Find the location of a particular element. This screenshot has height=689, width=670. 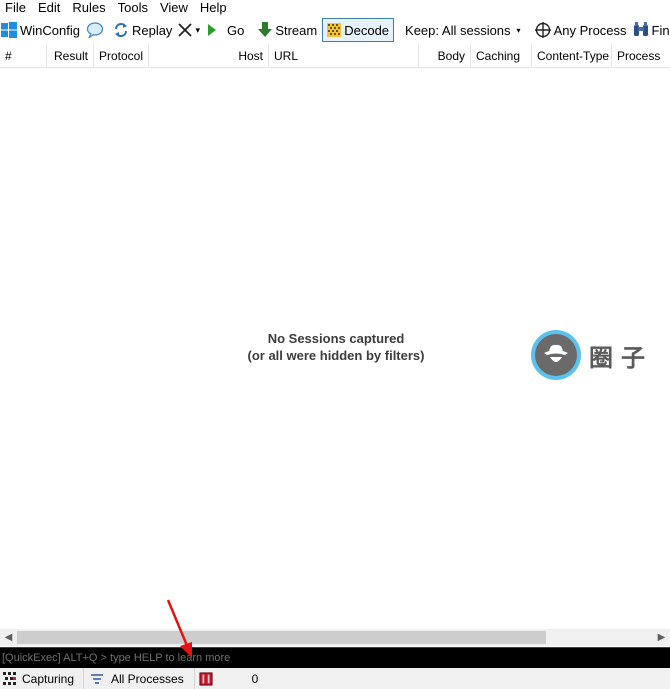

column-body: Body is located at coordinates (445, 56).